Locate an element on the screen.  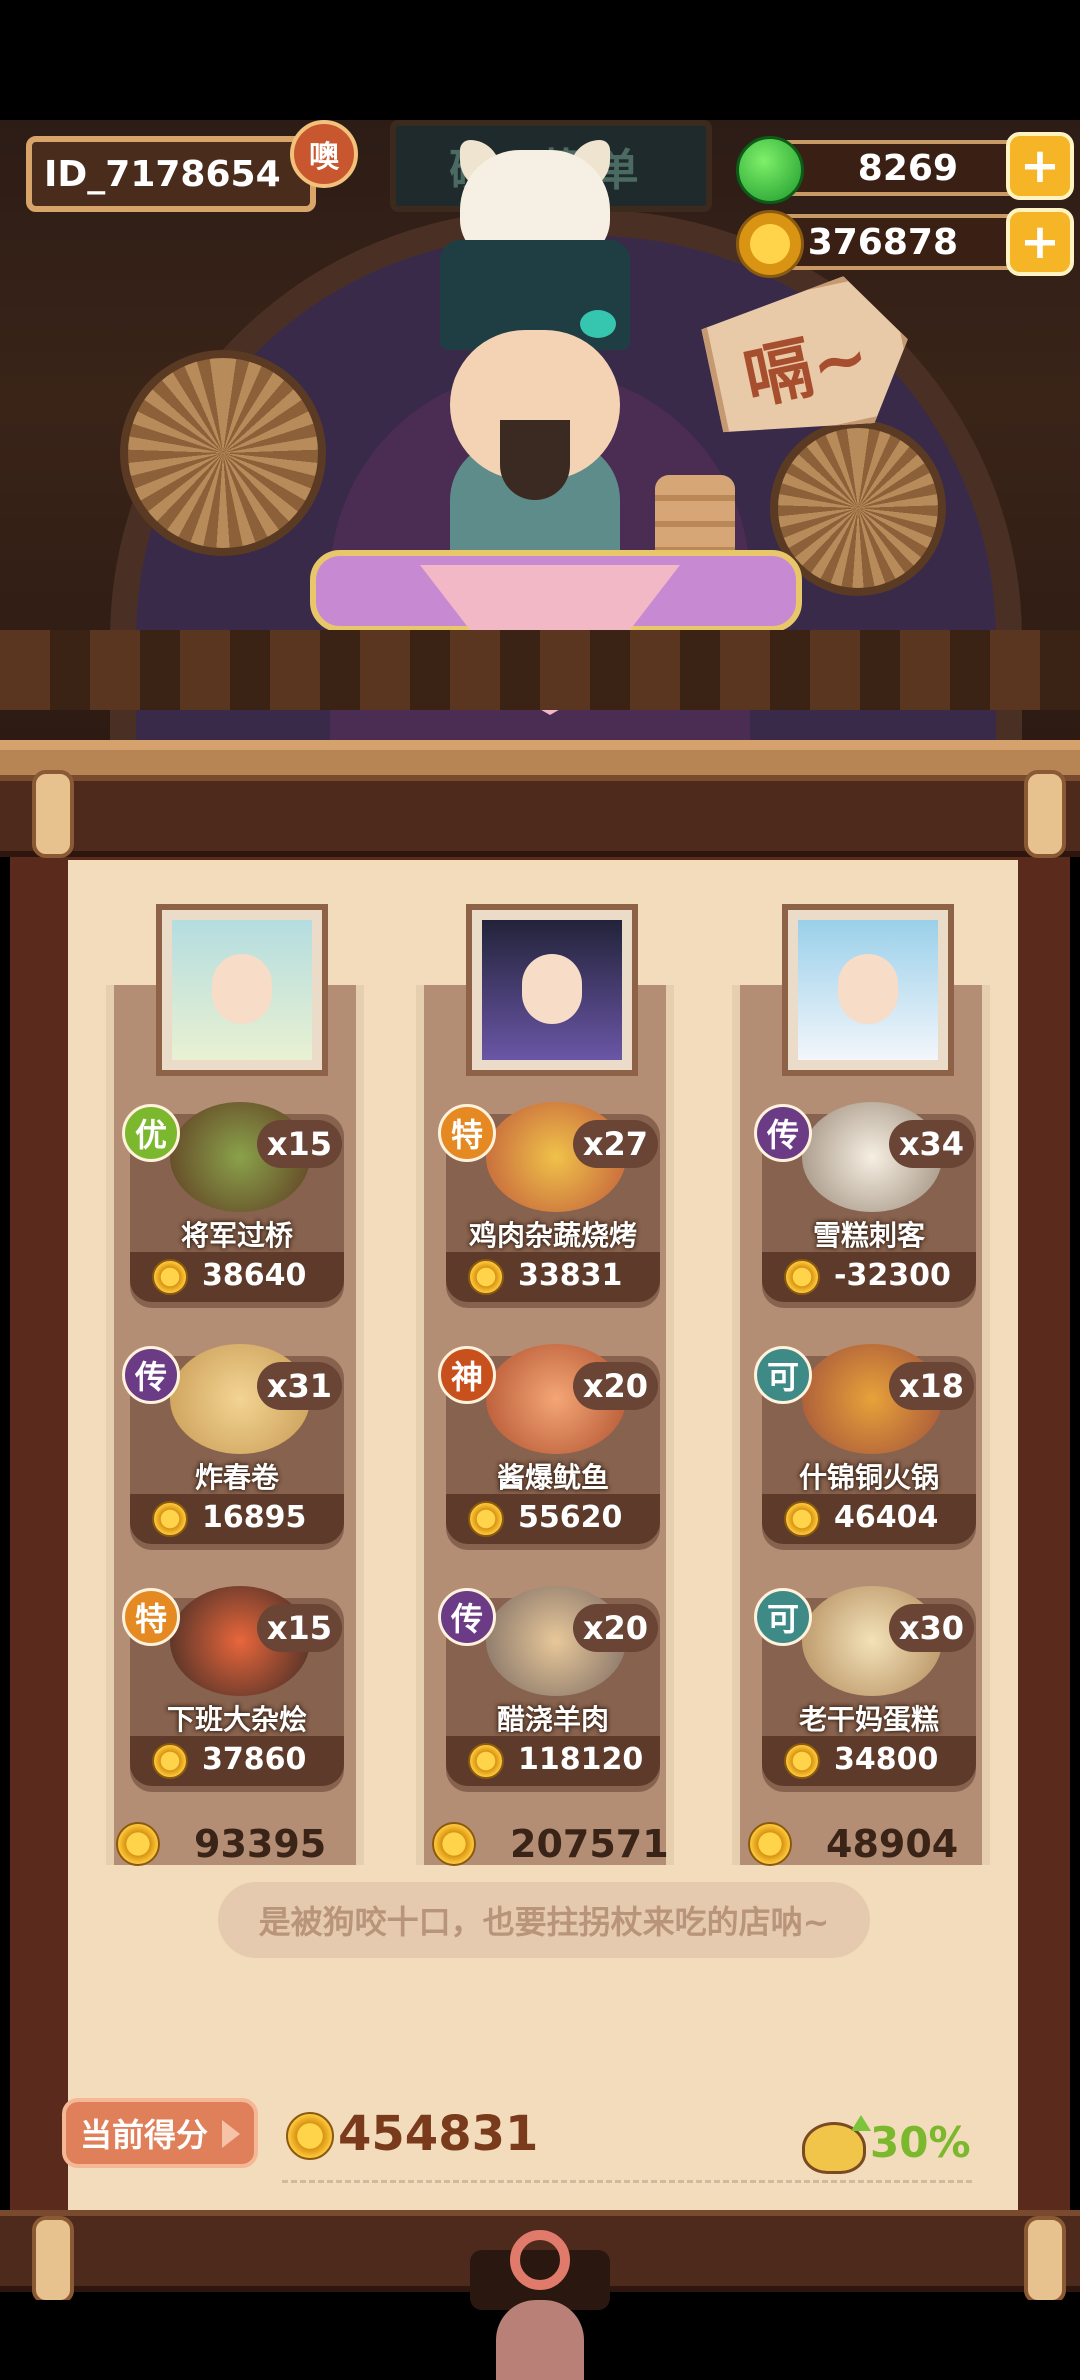
add-apple-button: + is located at coordinates (1040, 166).